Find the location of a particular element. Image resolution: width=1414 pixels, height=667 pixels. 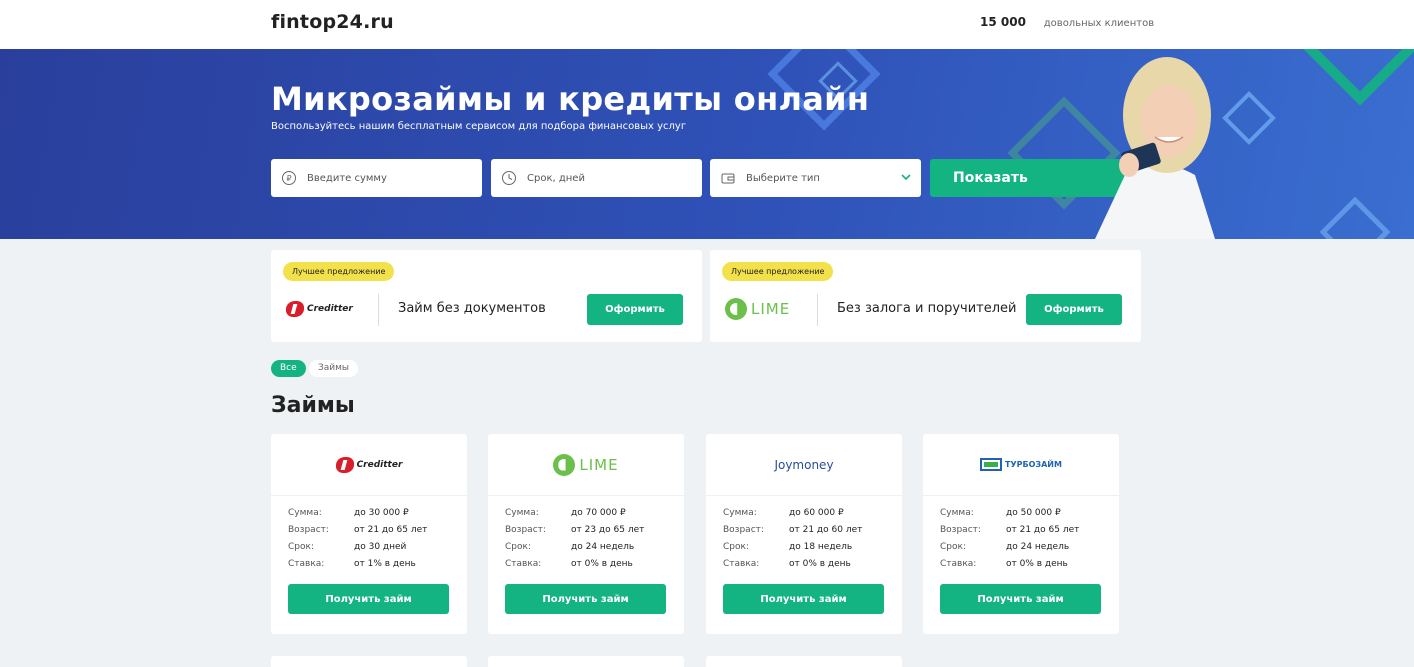

card-brand: Joymoney is located at coordinates (804, 464).